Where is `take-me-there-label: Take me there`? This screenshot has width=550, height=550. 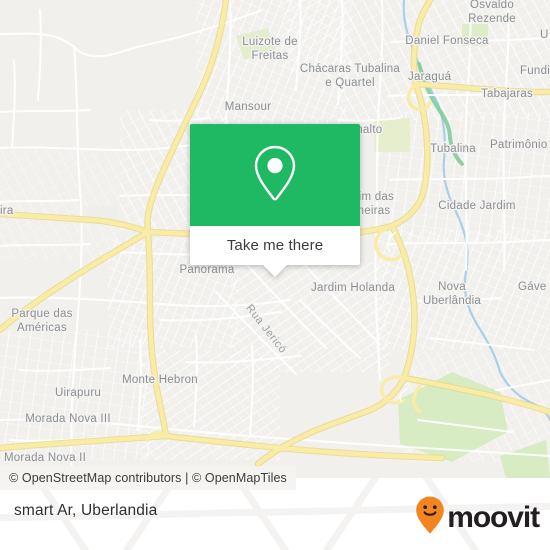 take-me-there-label: Take me there is located at coordinates (275, 245).